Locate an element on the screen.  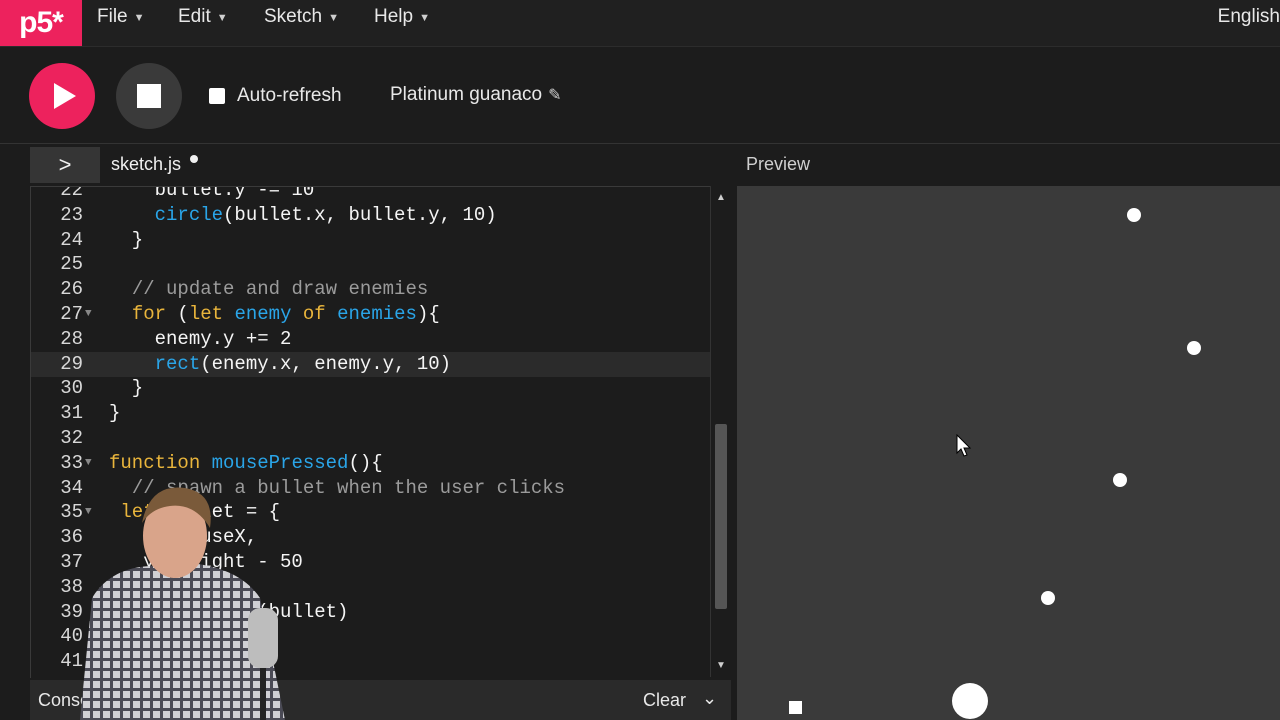
pencil-icon: ✎ is located at coordinates (554, 95).